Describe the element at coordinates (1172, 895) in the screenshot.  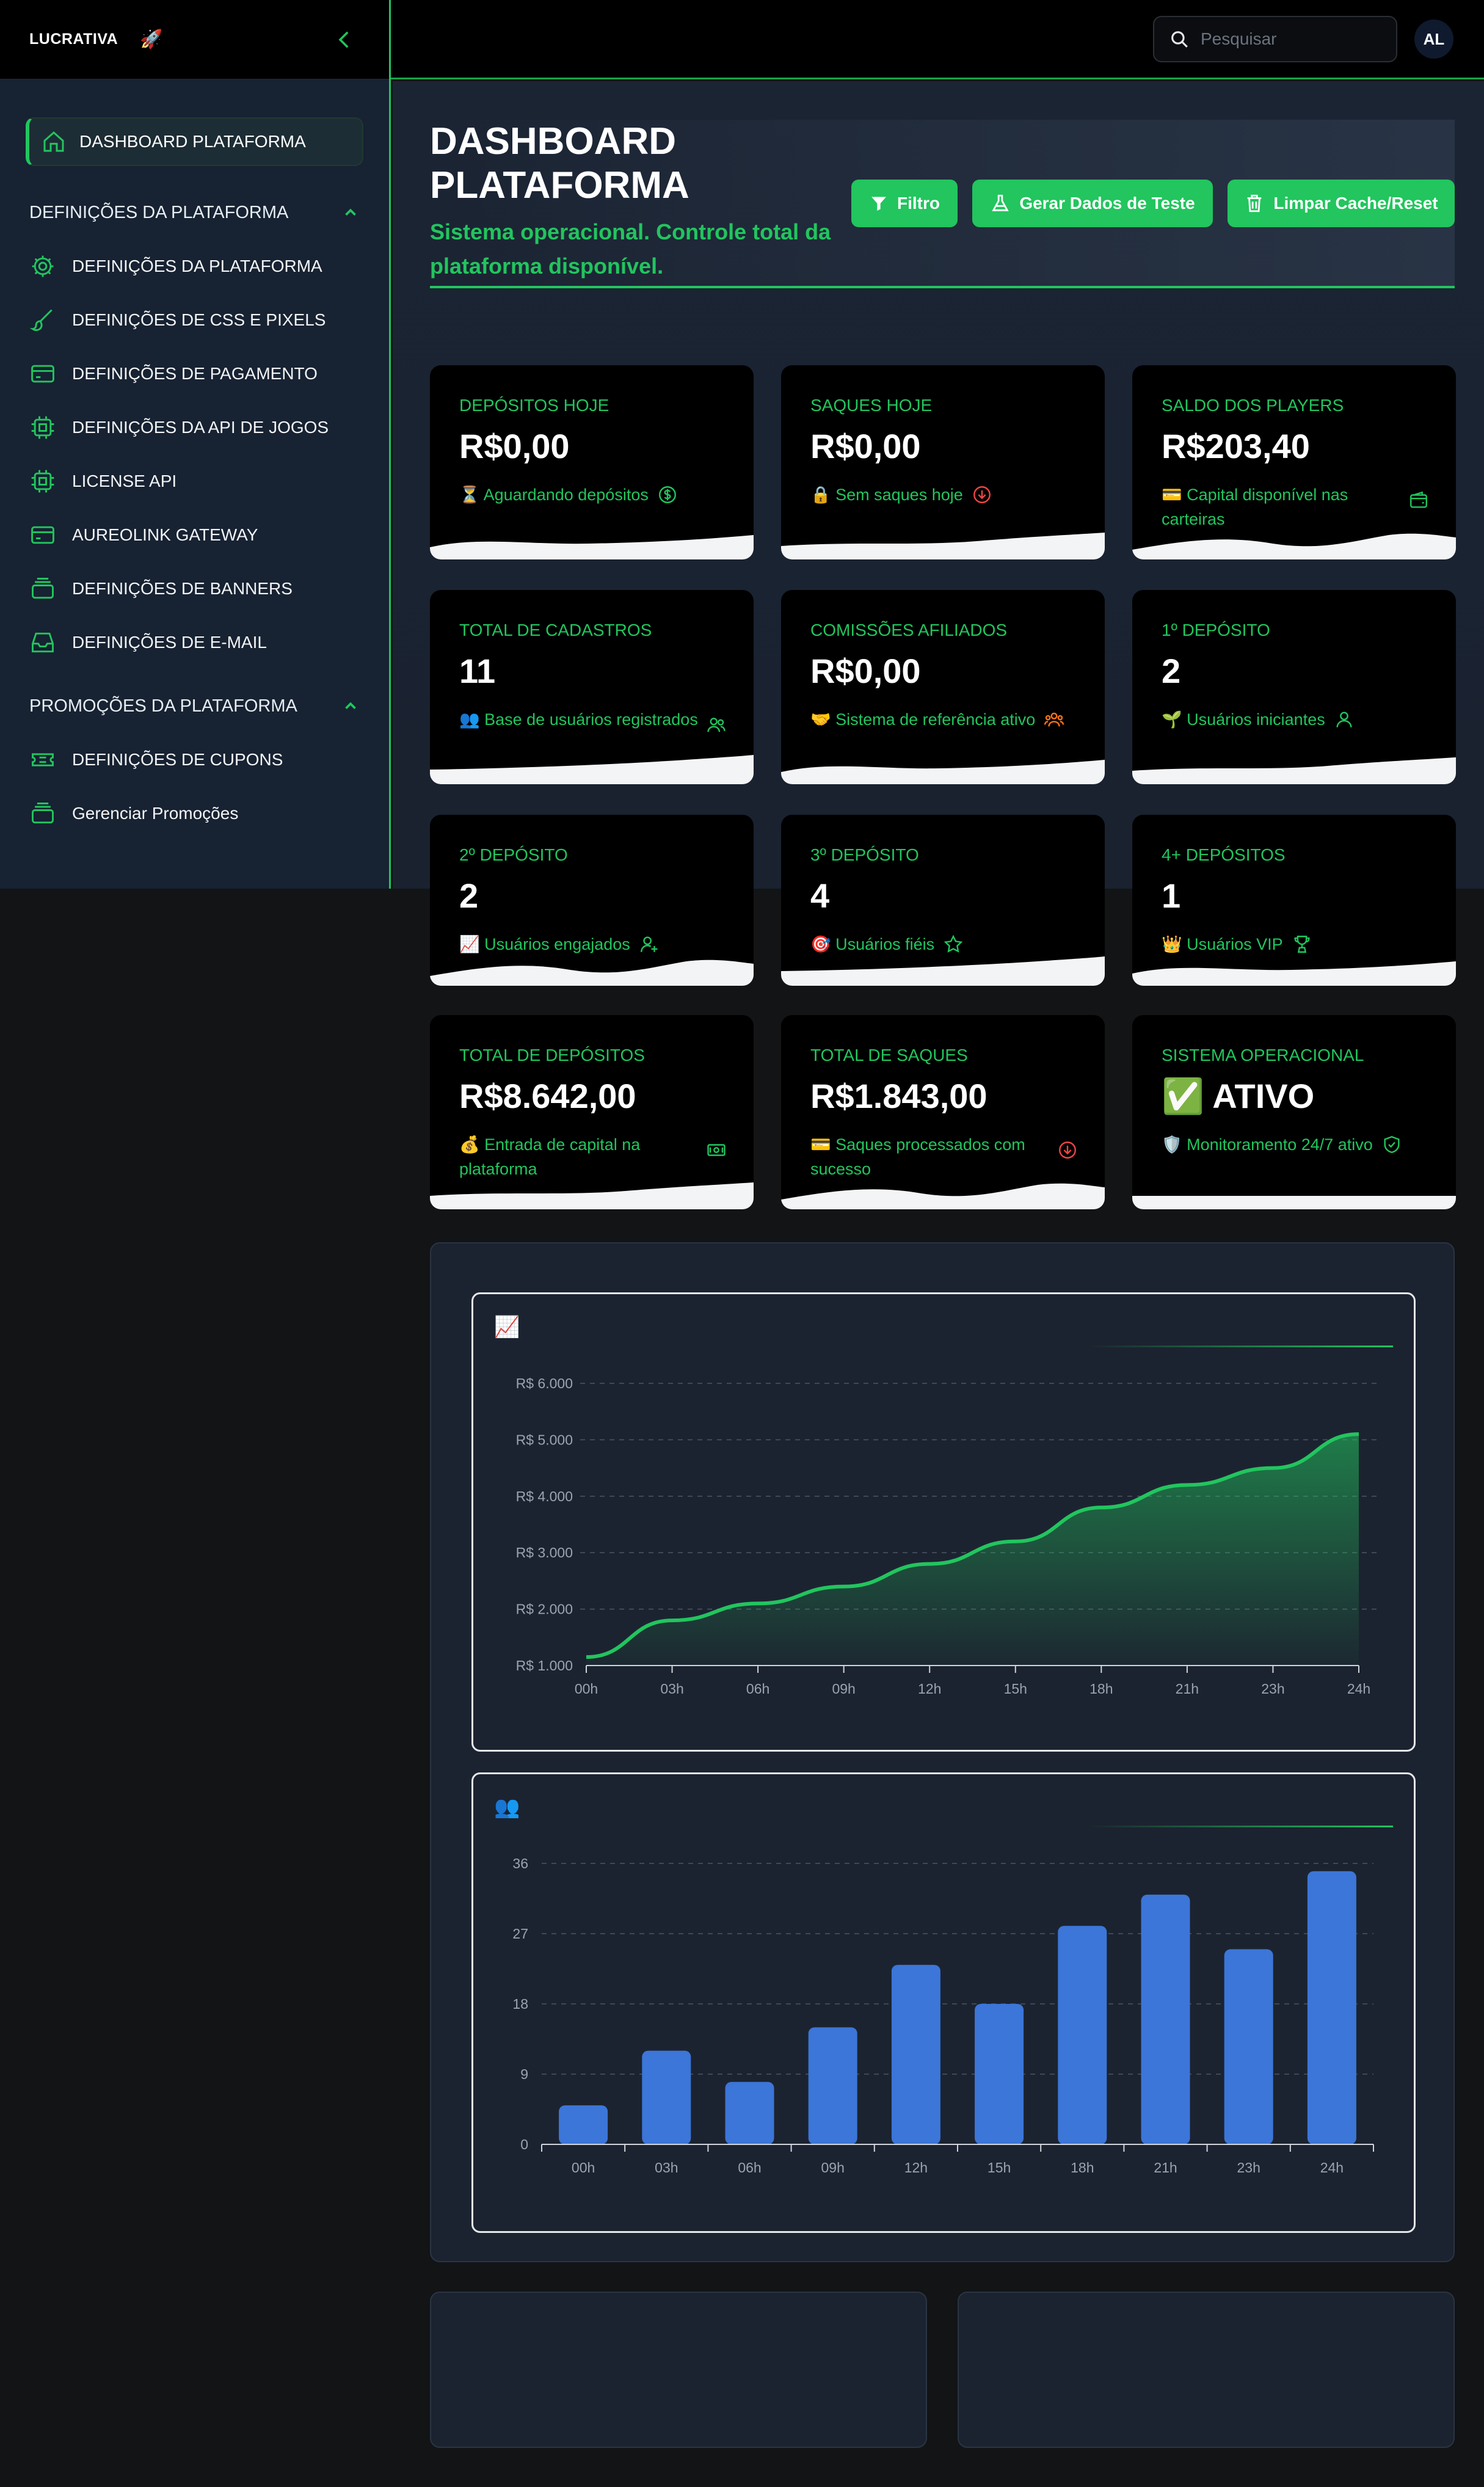
I see `card-value: 1` at that location.